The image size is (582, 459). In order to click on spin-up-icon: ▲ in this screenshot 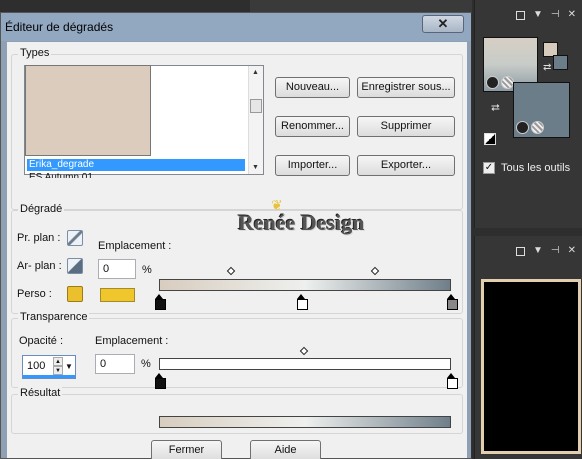, I will do `click(58, 361)`.